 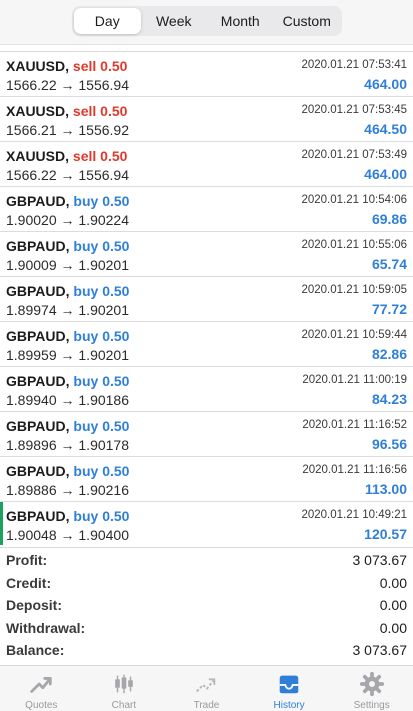 I want to click on deal-time: 2020.01.21 11:16:52, so click(x=354, y=425).